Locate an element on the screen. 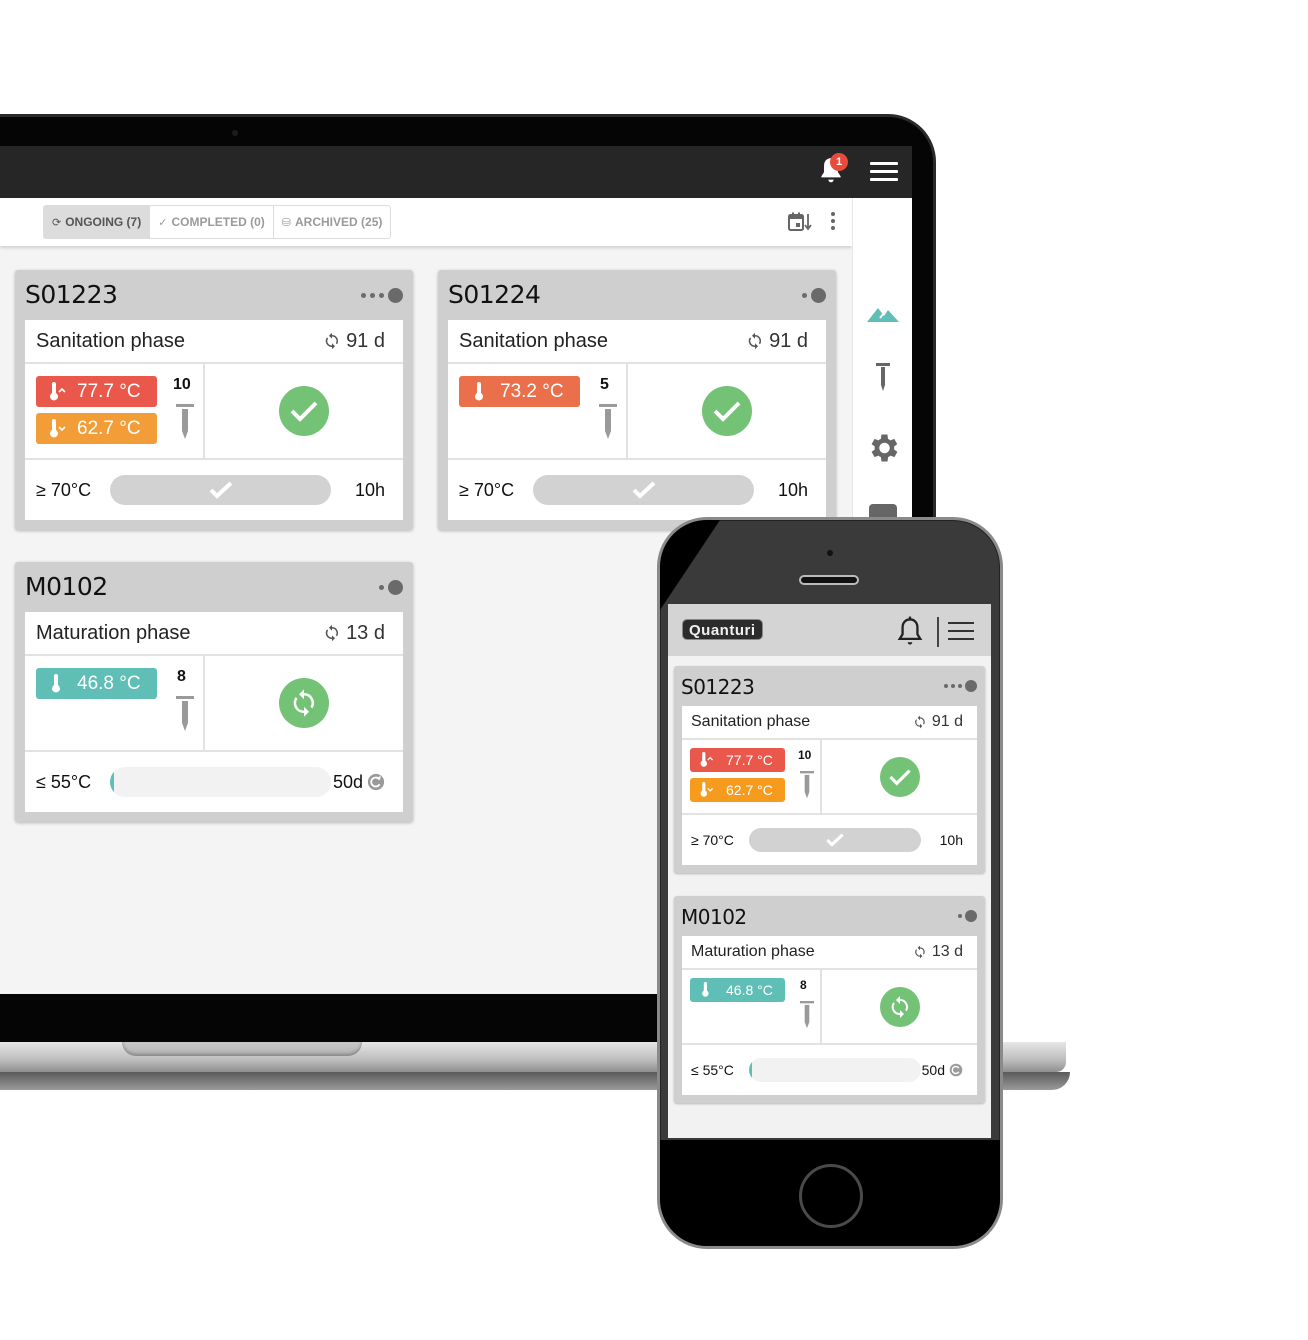 This screenshot has width=1308, height=1340. notification-badge: 1 is located at coordinates (839, 162).